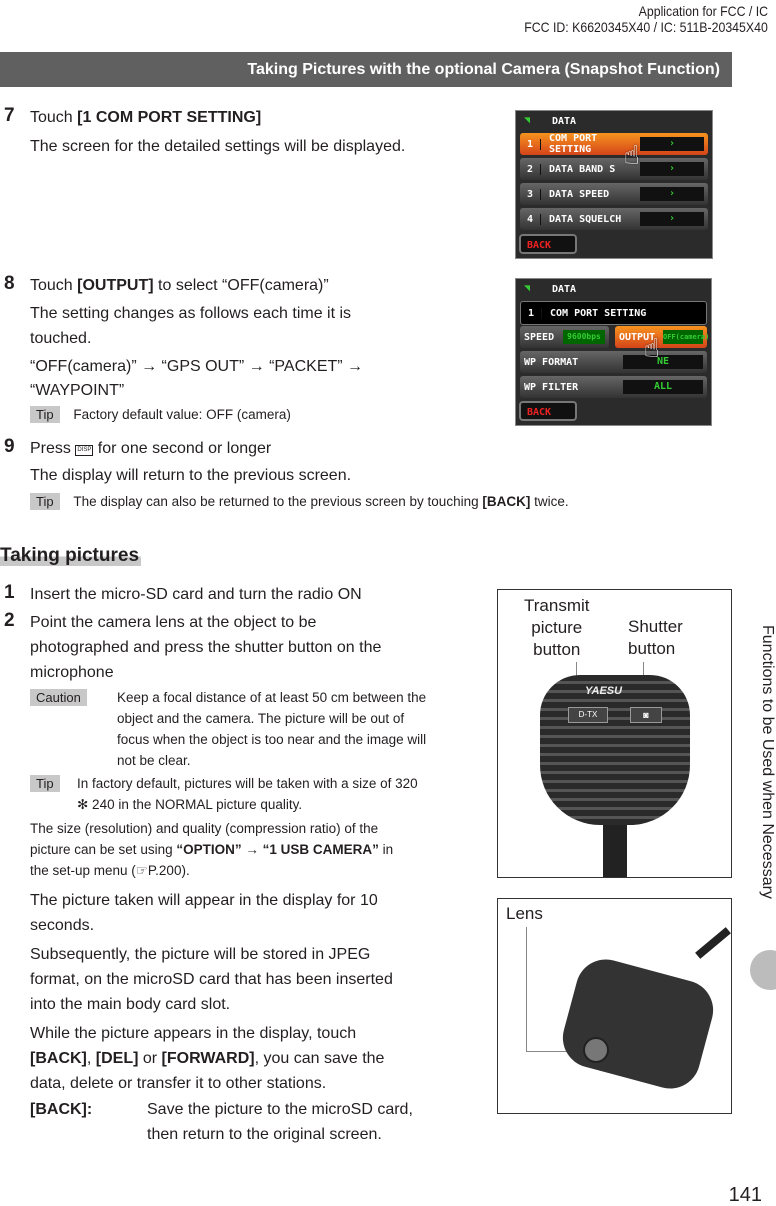 The height and width of the screenshot is (1206, 776). Describe the element at coordinates (524, 913) in the screenshot. I see `lens-label: Lens` at that location.